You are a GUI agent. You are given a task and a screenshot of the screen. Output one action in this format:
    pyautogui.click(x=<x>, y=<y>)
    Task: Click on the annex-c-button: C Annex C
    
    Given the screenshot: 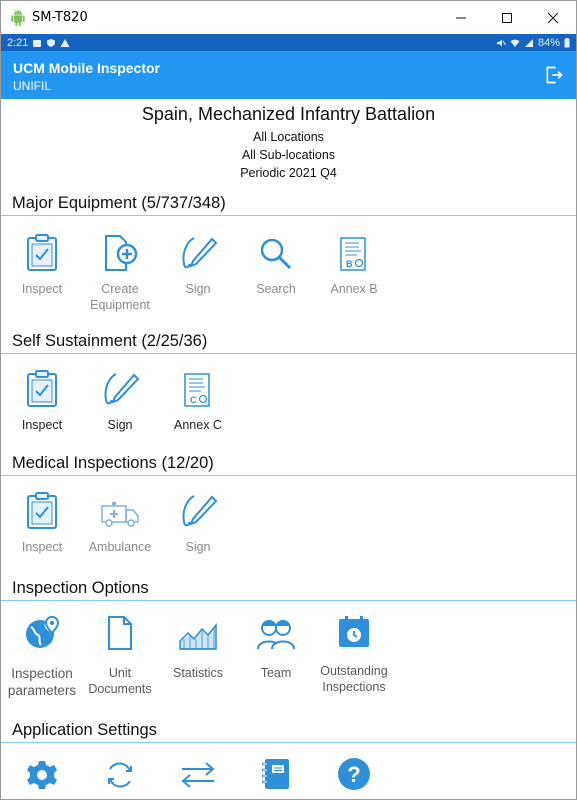 What is the action you would take?
    pyautogui.click(x=198, y=402)
    